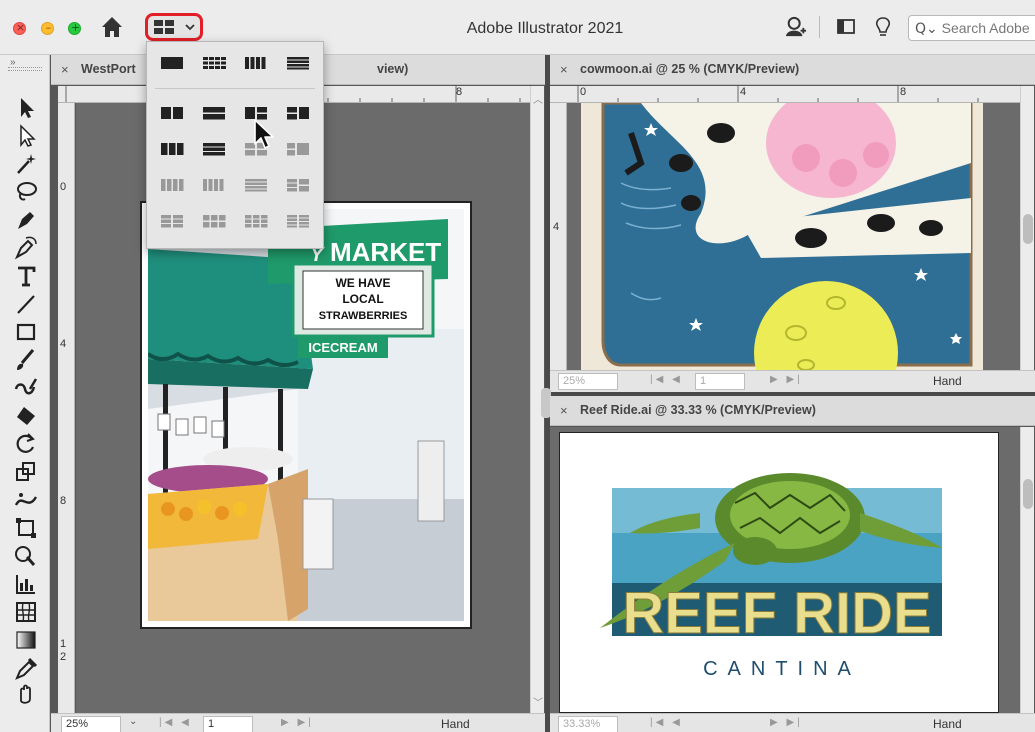 The height and width of the screenshot is (732, 1035). I want to click on direct-selection-tool-icon, so click(26, 136).